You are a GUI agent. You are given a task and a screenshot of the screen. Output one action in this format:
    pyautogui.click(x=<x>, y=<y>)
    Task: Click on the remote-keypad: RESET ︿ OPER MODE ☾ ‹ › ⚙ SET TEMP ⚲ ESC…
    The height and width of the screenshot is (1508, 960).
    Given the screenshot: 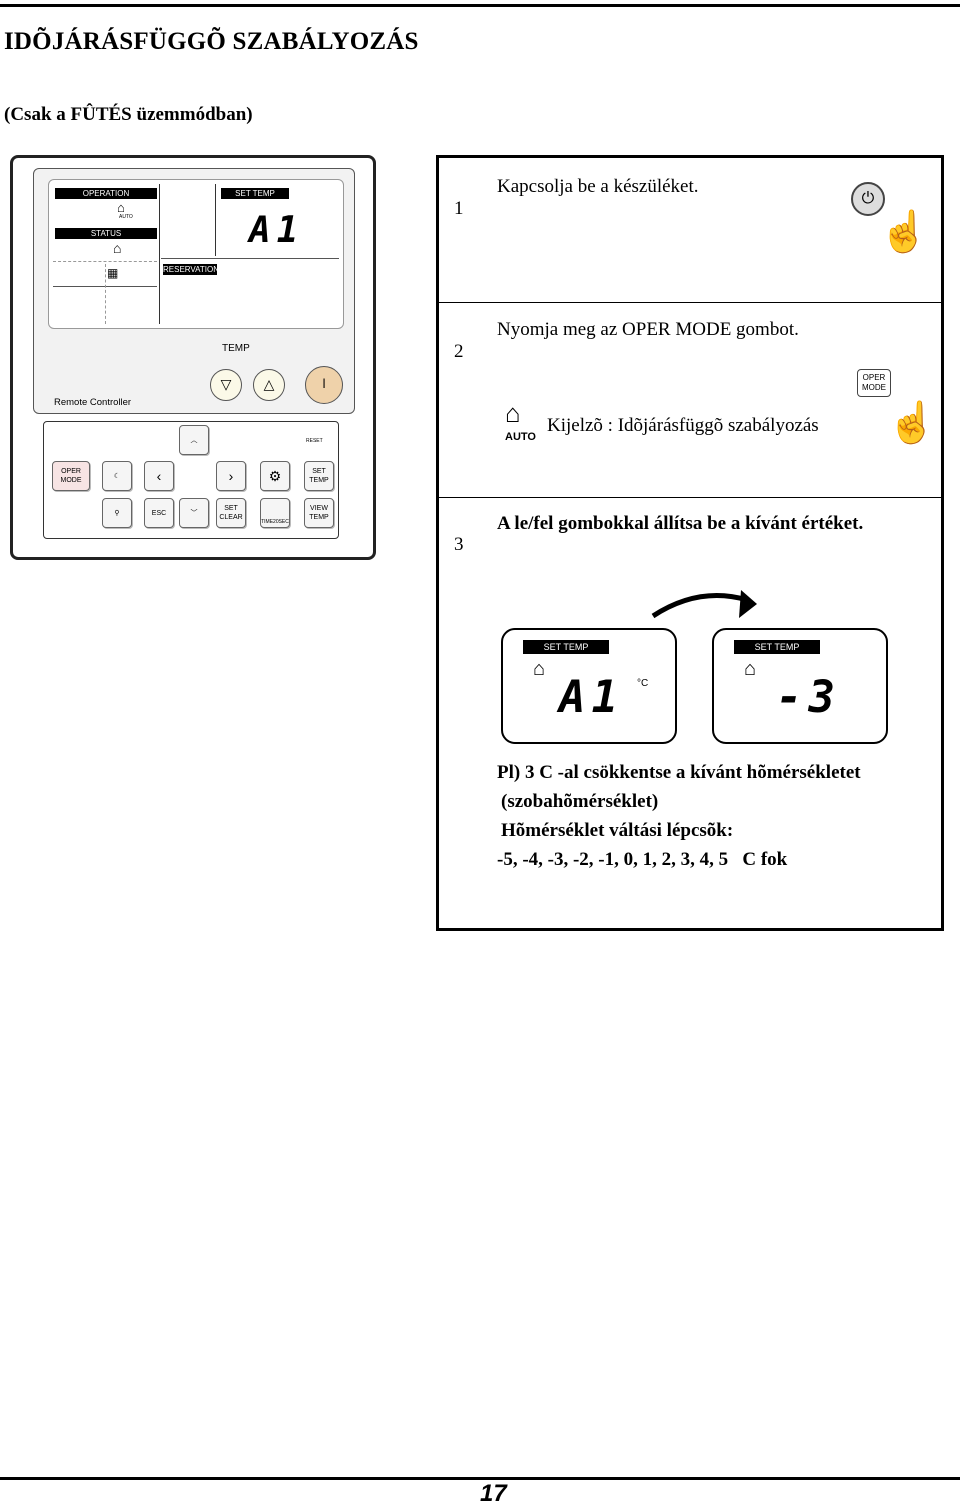 What is the action you would take?
    pyautogui.click(x=191, y=480)
    